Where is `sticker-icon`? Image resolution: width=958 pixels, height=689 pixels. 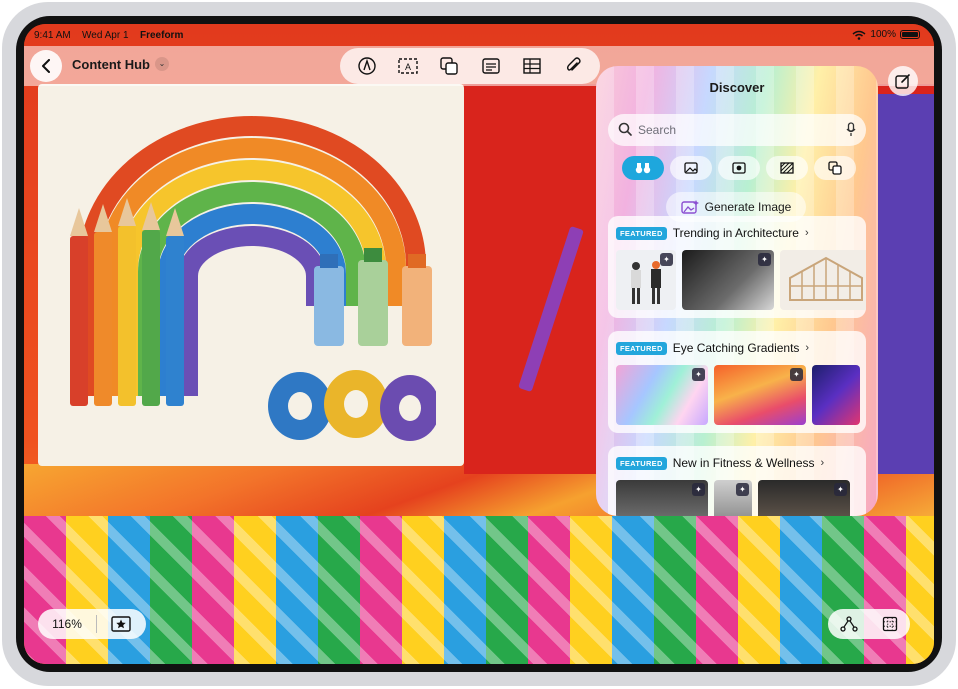 sticker-icon is located at coordinates (739, 168).